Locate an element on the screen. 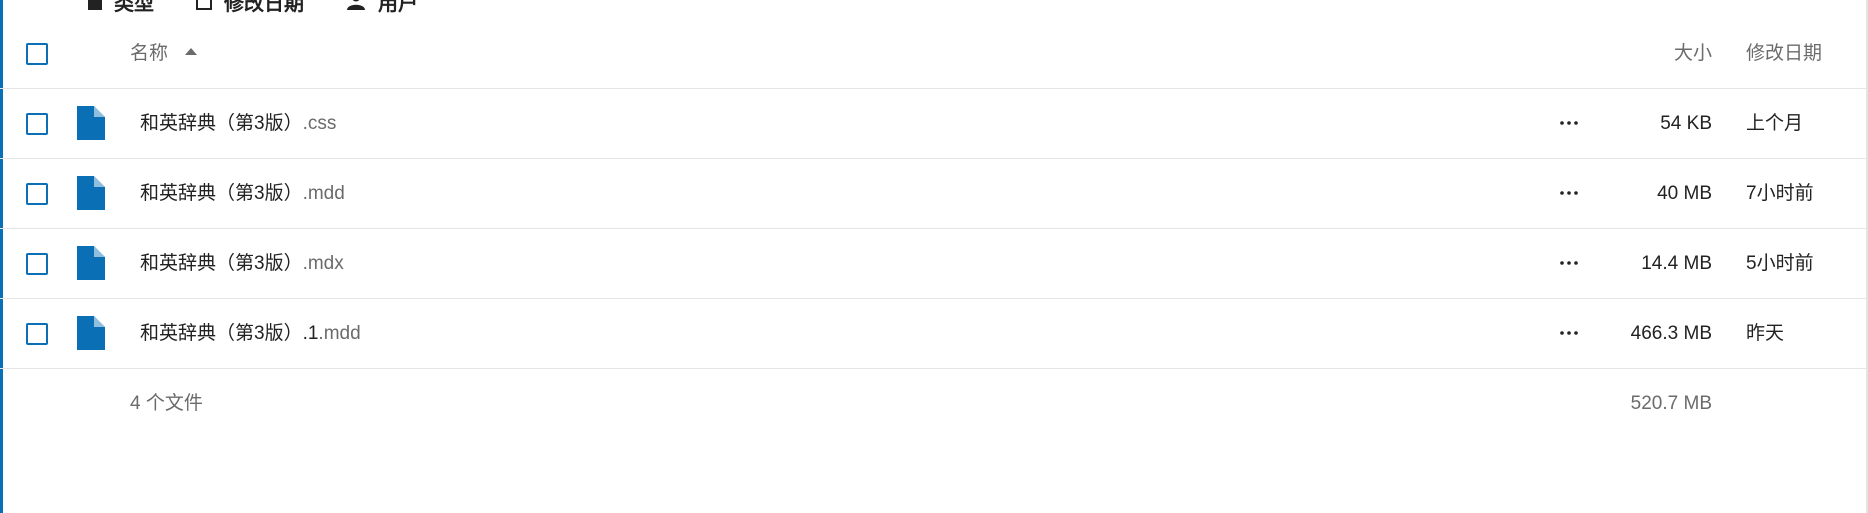 Image resolution: width=1868 pixels, height=513 pixels. file-count-summary: 4 个文件 is located at coordinates (166, 403).